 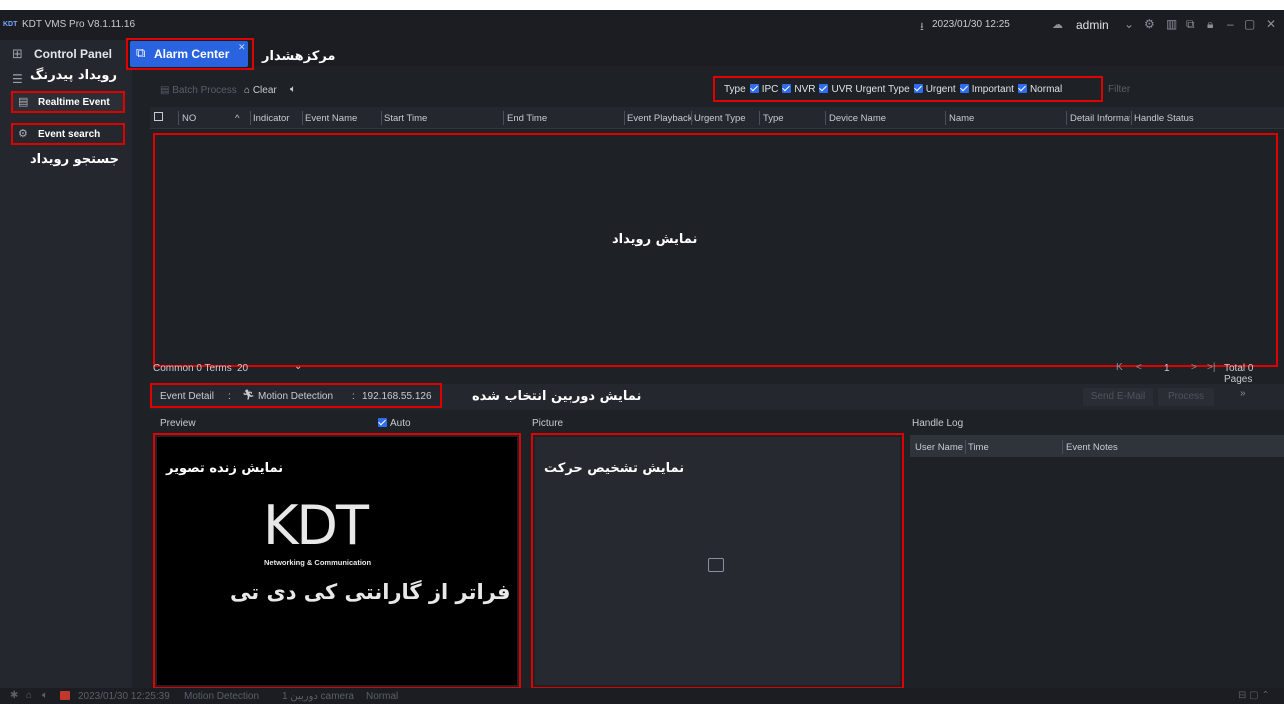 What do you see at coordinates (659, 118) in the screenshot?
I see `column-header: Event Playback` at bounding box center [659, 118].